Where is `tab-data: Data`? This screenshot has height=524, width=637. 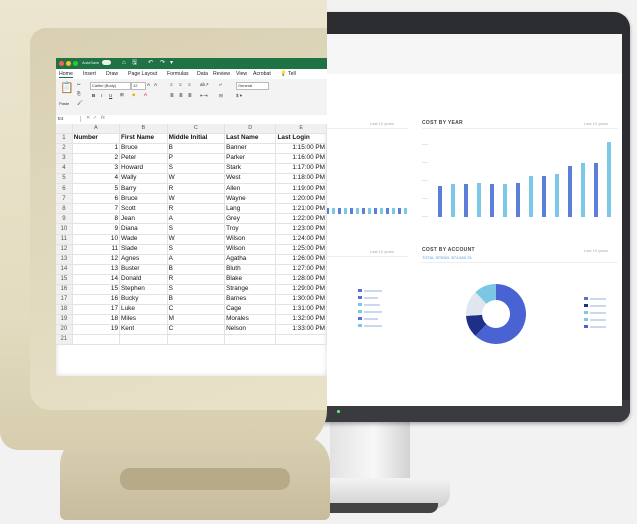 tab-data: Data is located at coordinates (202, 74).